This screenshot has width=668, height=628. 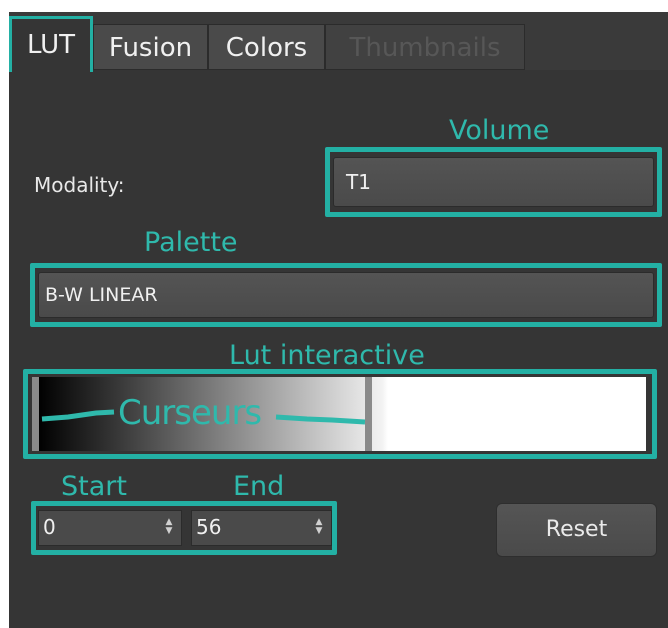 I want to click on volume-highlight: T1, so click(x=493, y=182).